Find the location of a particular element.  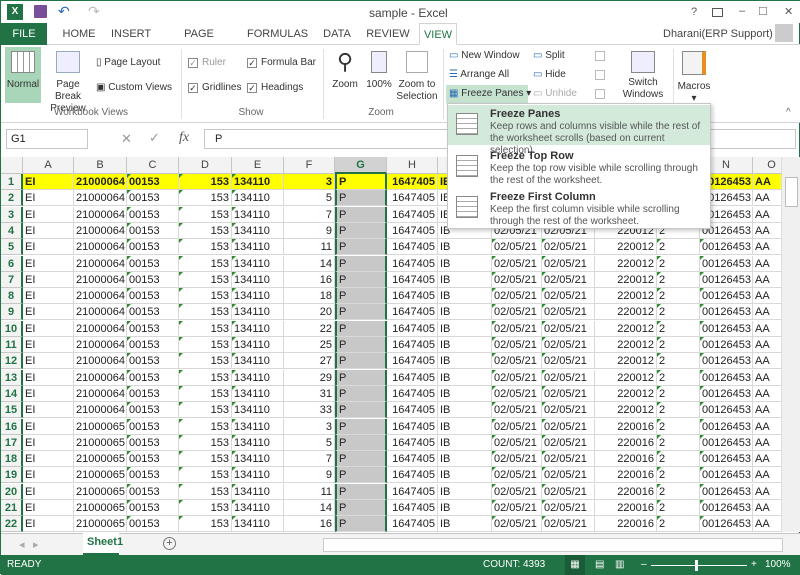

cell-O21: AA is located at coordinates (767, 508).